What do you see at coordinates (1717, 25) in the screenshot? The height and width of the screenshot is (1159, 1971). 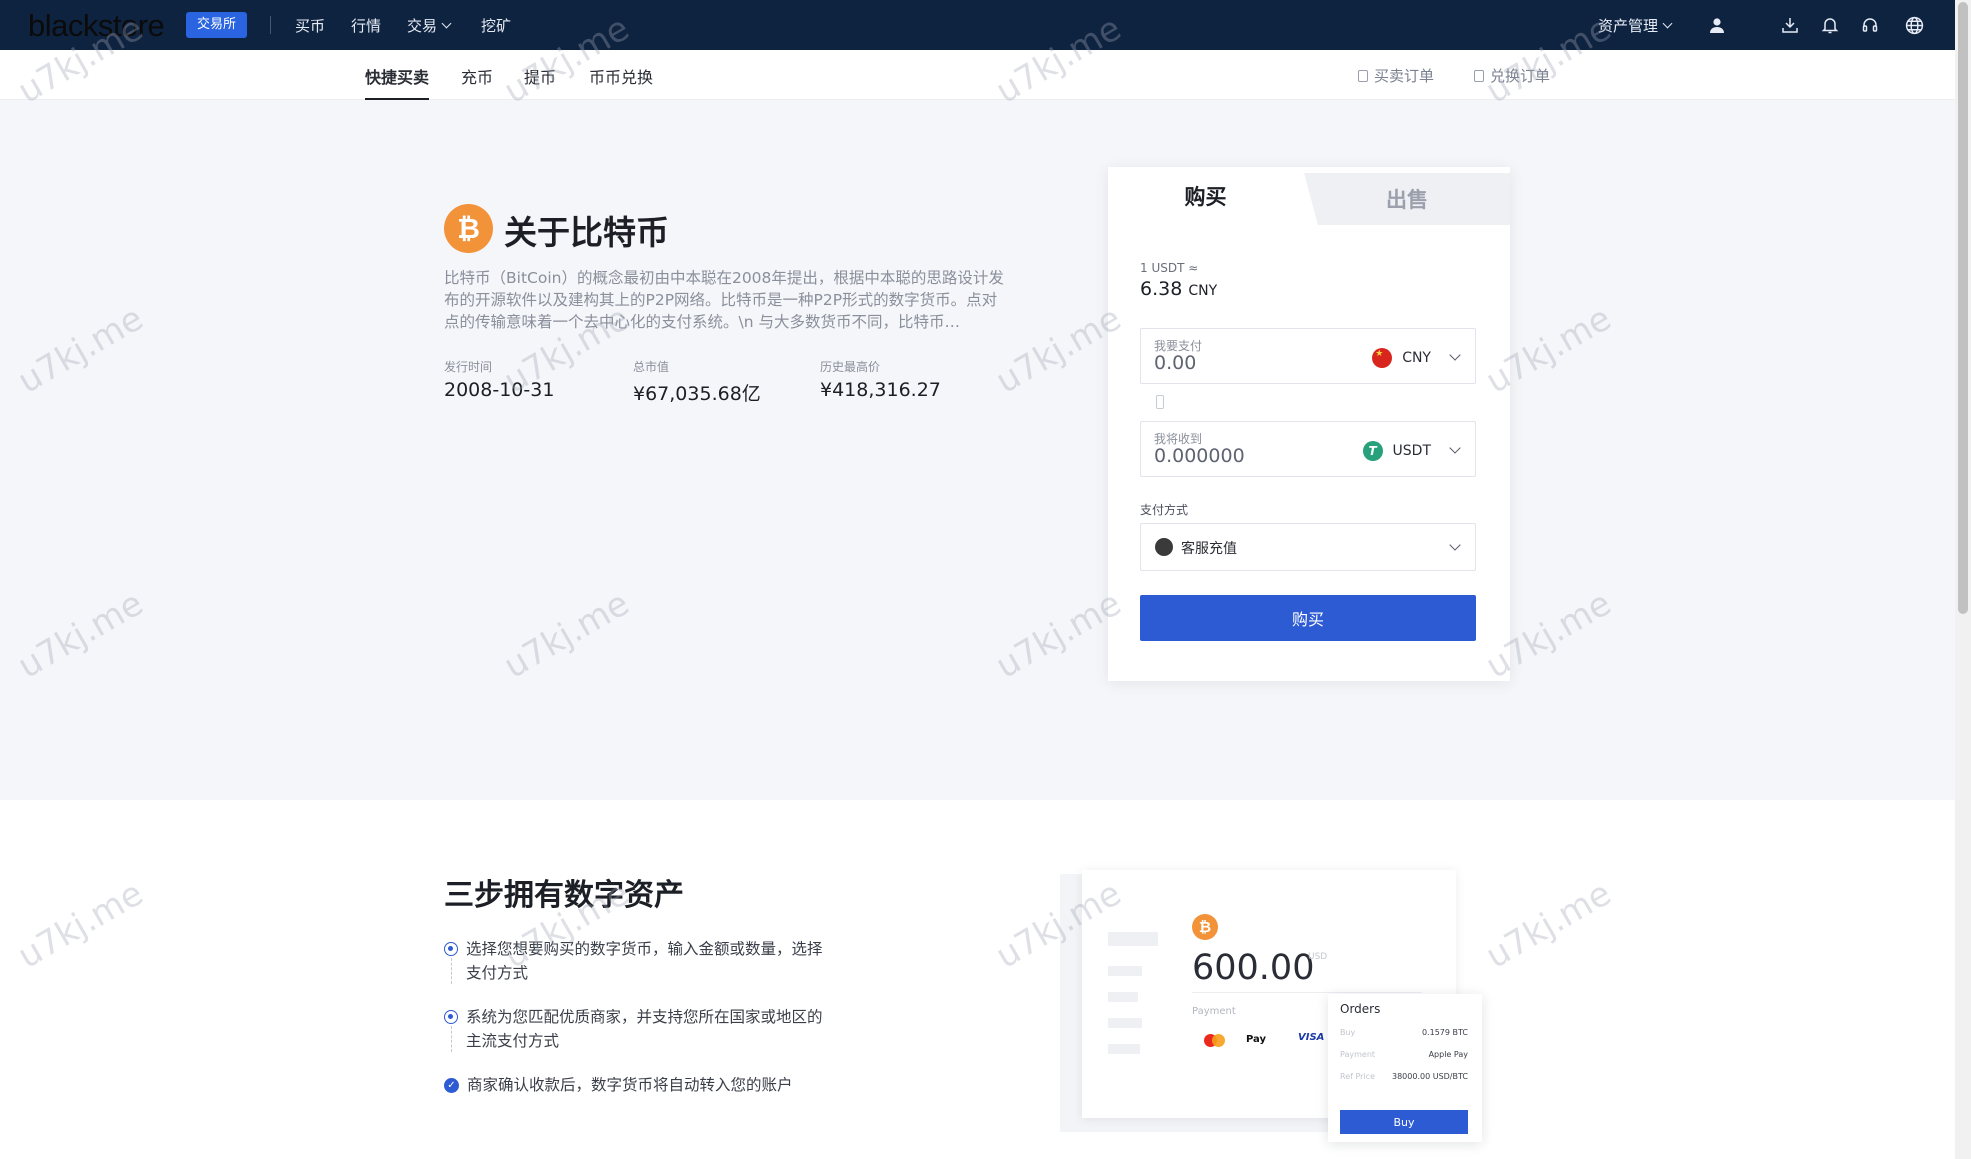 I see `user-icon` at bounding box center [1717, 25].